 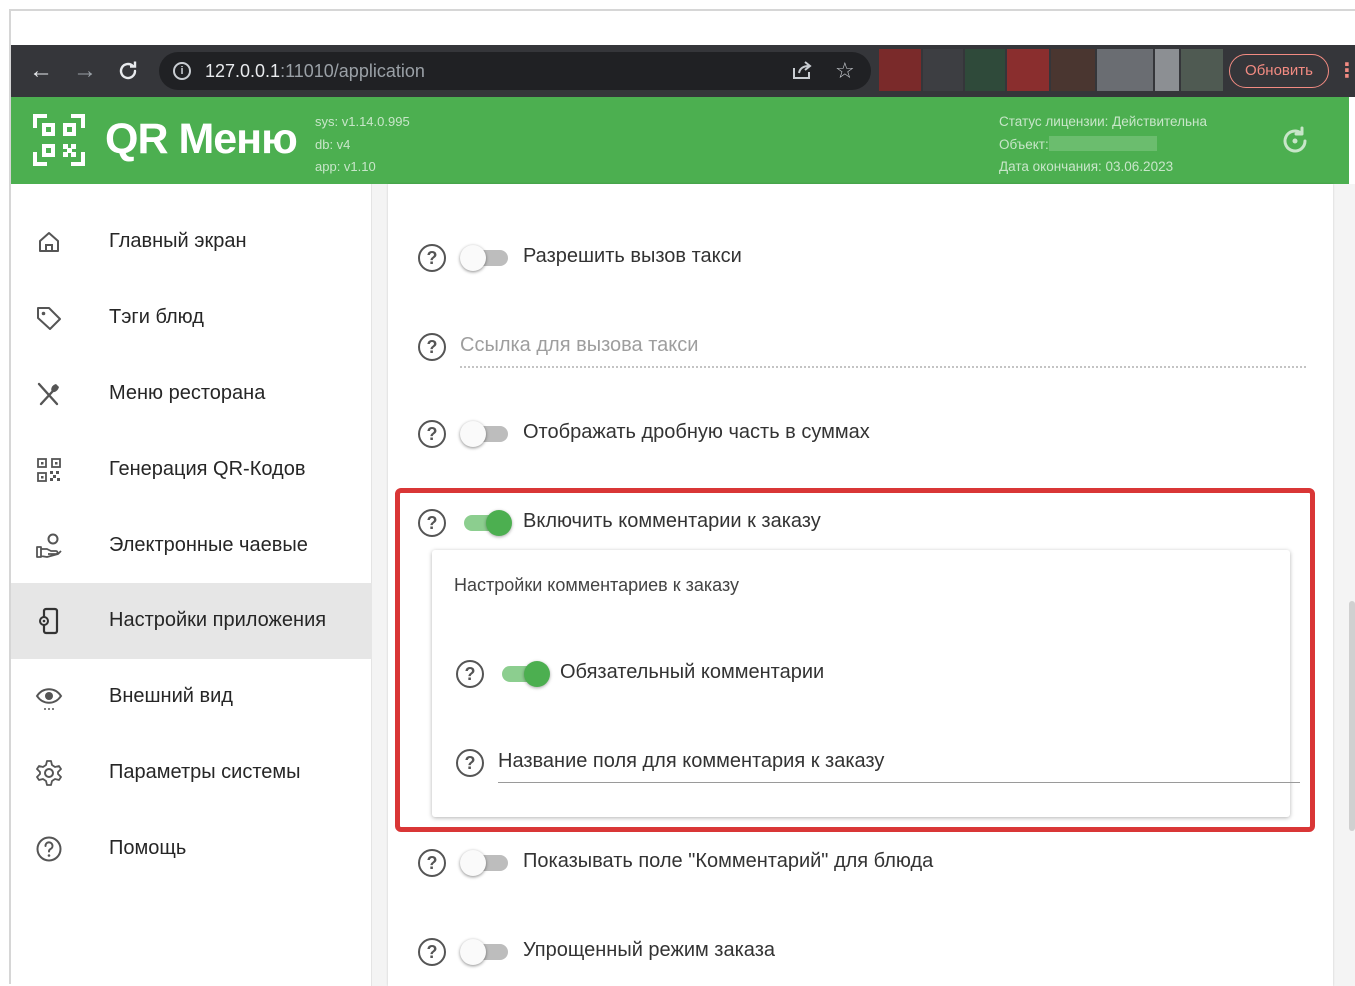 I want to click on required-comment-label: Обязательный комментарии, so click(x=692, y=672).